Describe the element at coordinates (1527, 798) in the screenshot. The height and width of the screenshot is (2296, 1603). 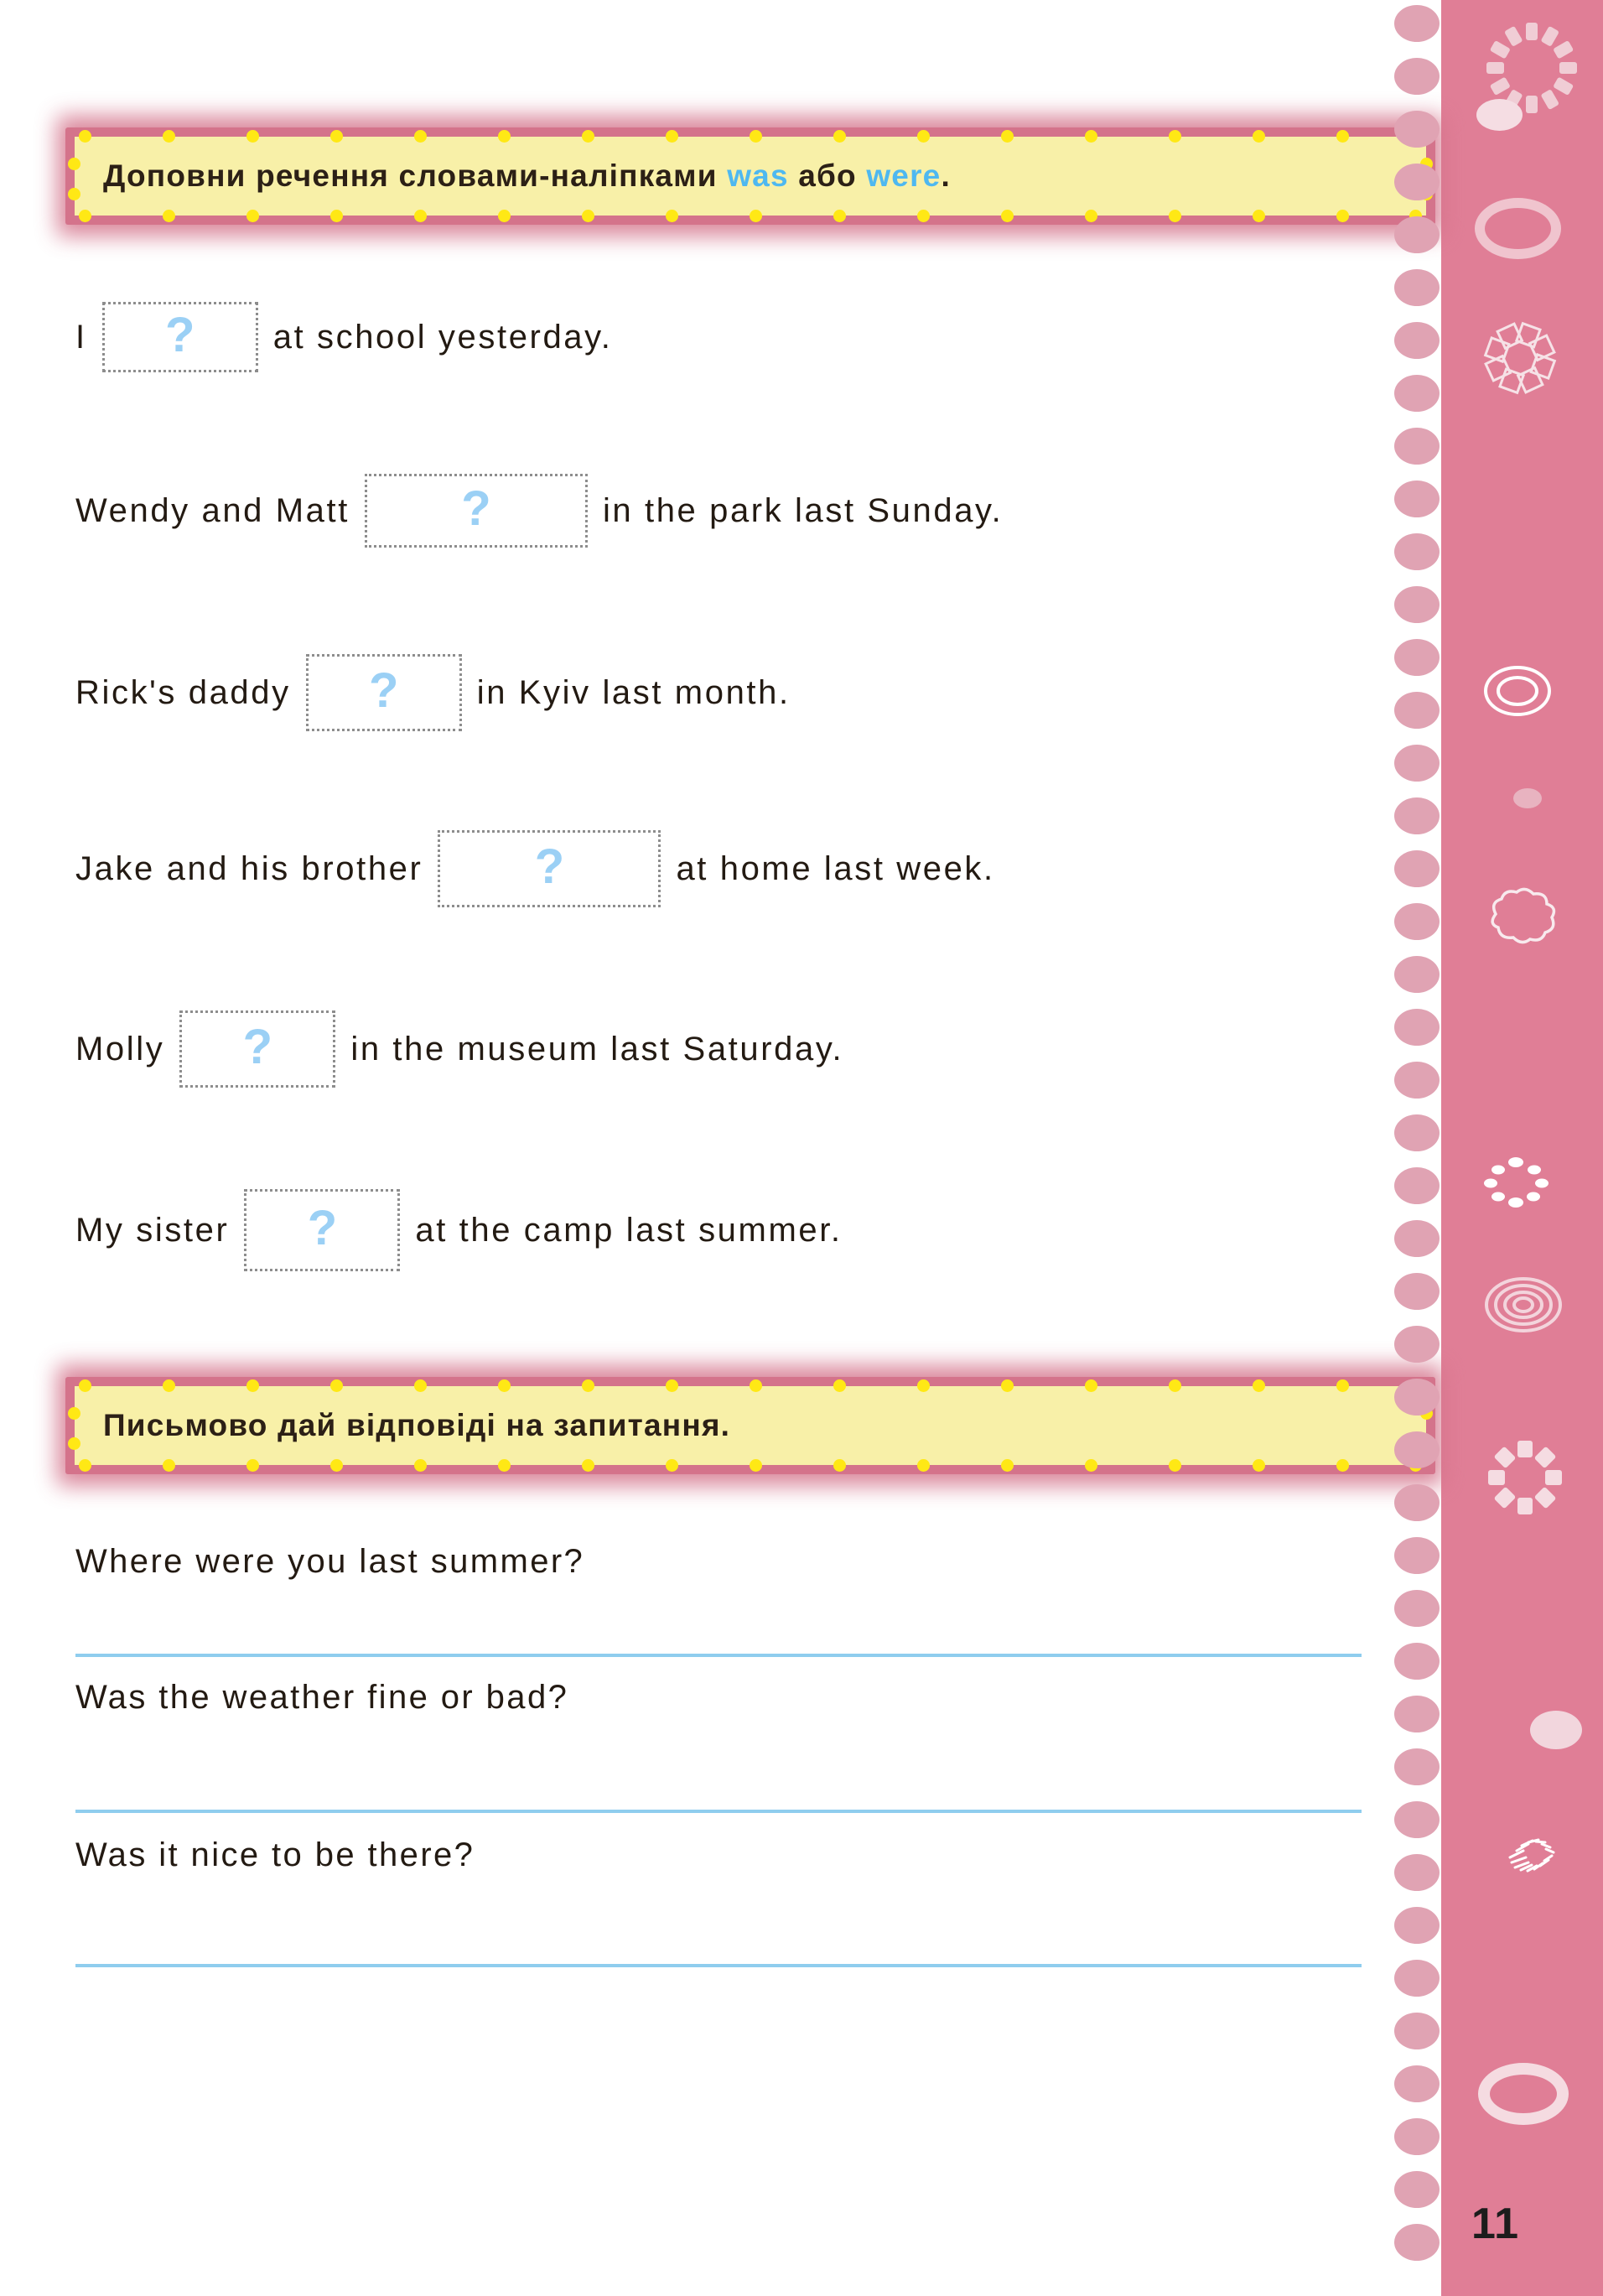
I see `small-dot-shape` at that location.